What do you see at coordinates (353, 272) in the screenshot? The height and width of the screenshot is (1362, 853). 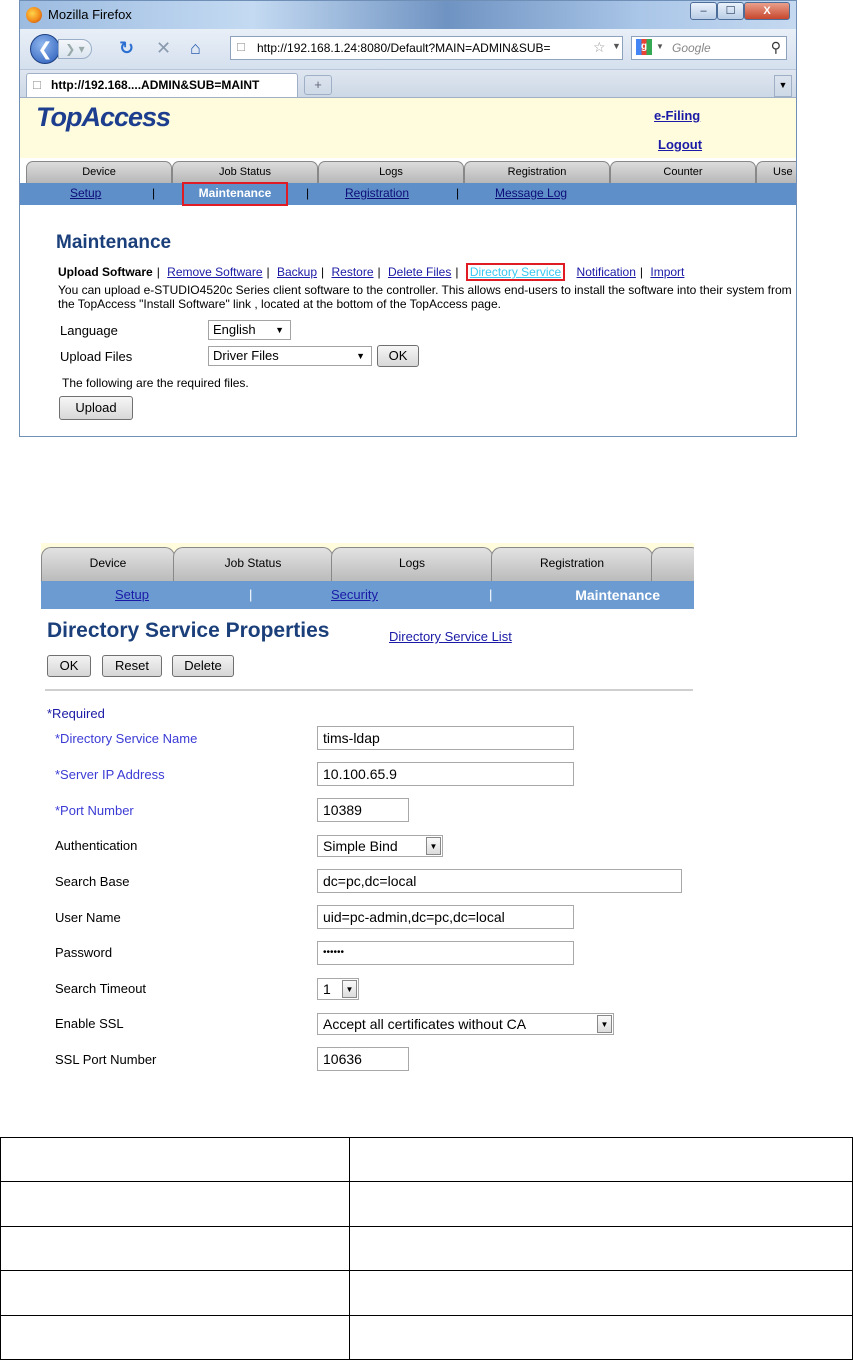 I see `sublink-restore: Restore` at bounding box center [353, 272].